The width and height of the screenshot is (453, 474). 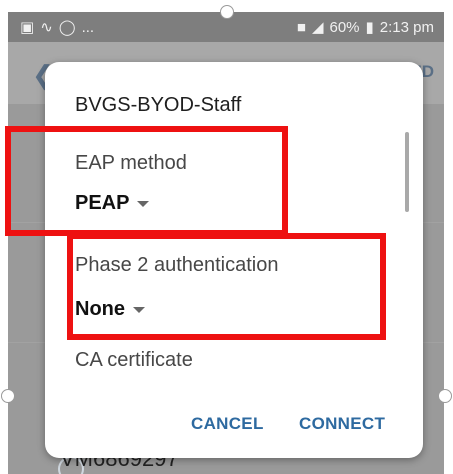 I want to click on cancel-button: CANCEL, so click(x=227, y=424).